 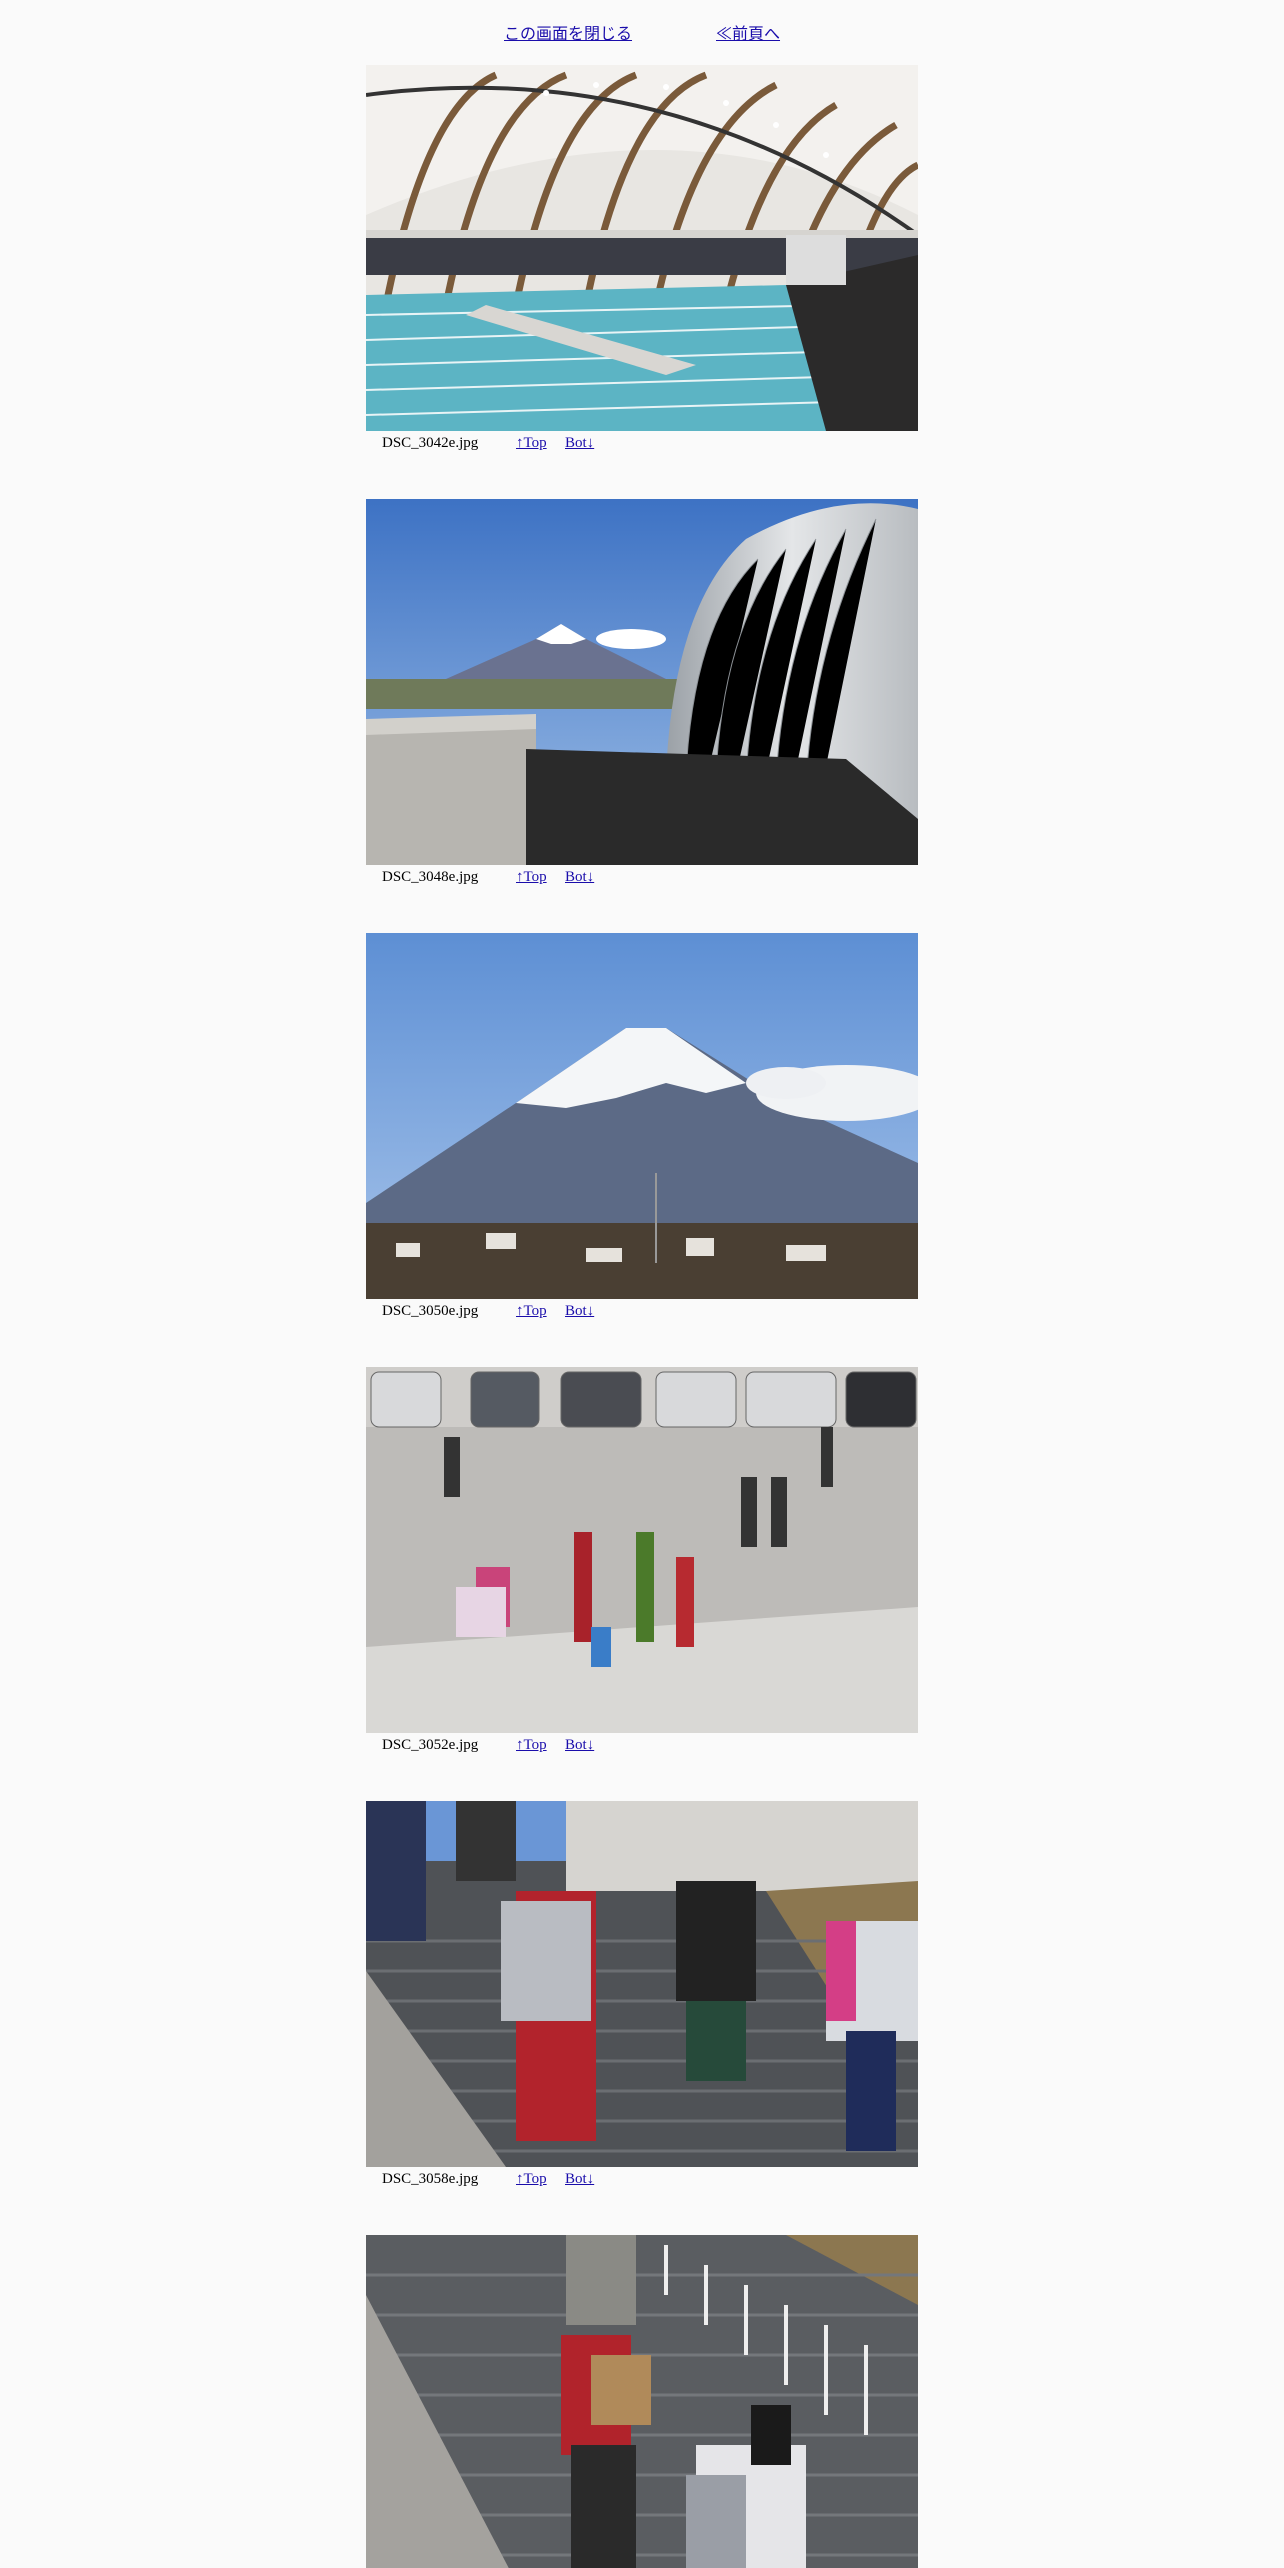 What do you see at coordinates (642, 248) in the screenshot?
I see `photo-pool` at bounding box center [642, 248].